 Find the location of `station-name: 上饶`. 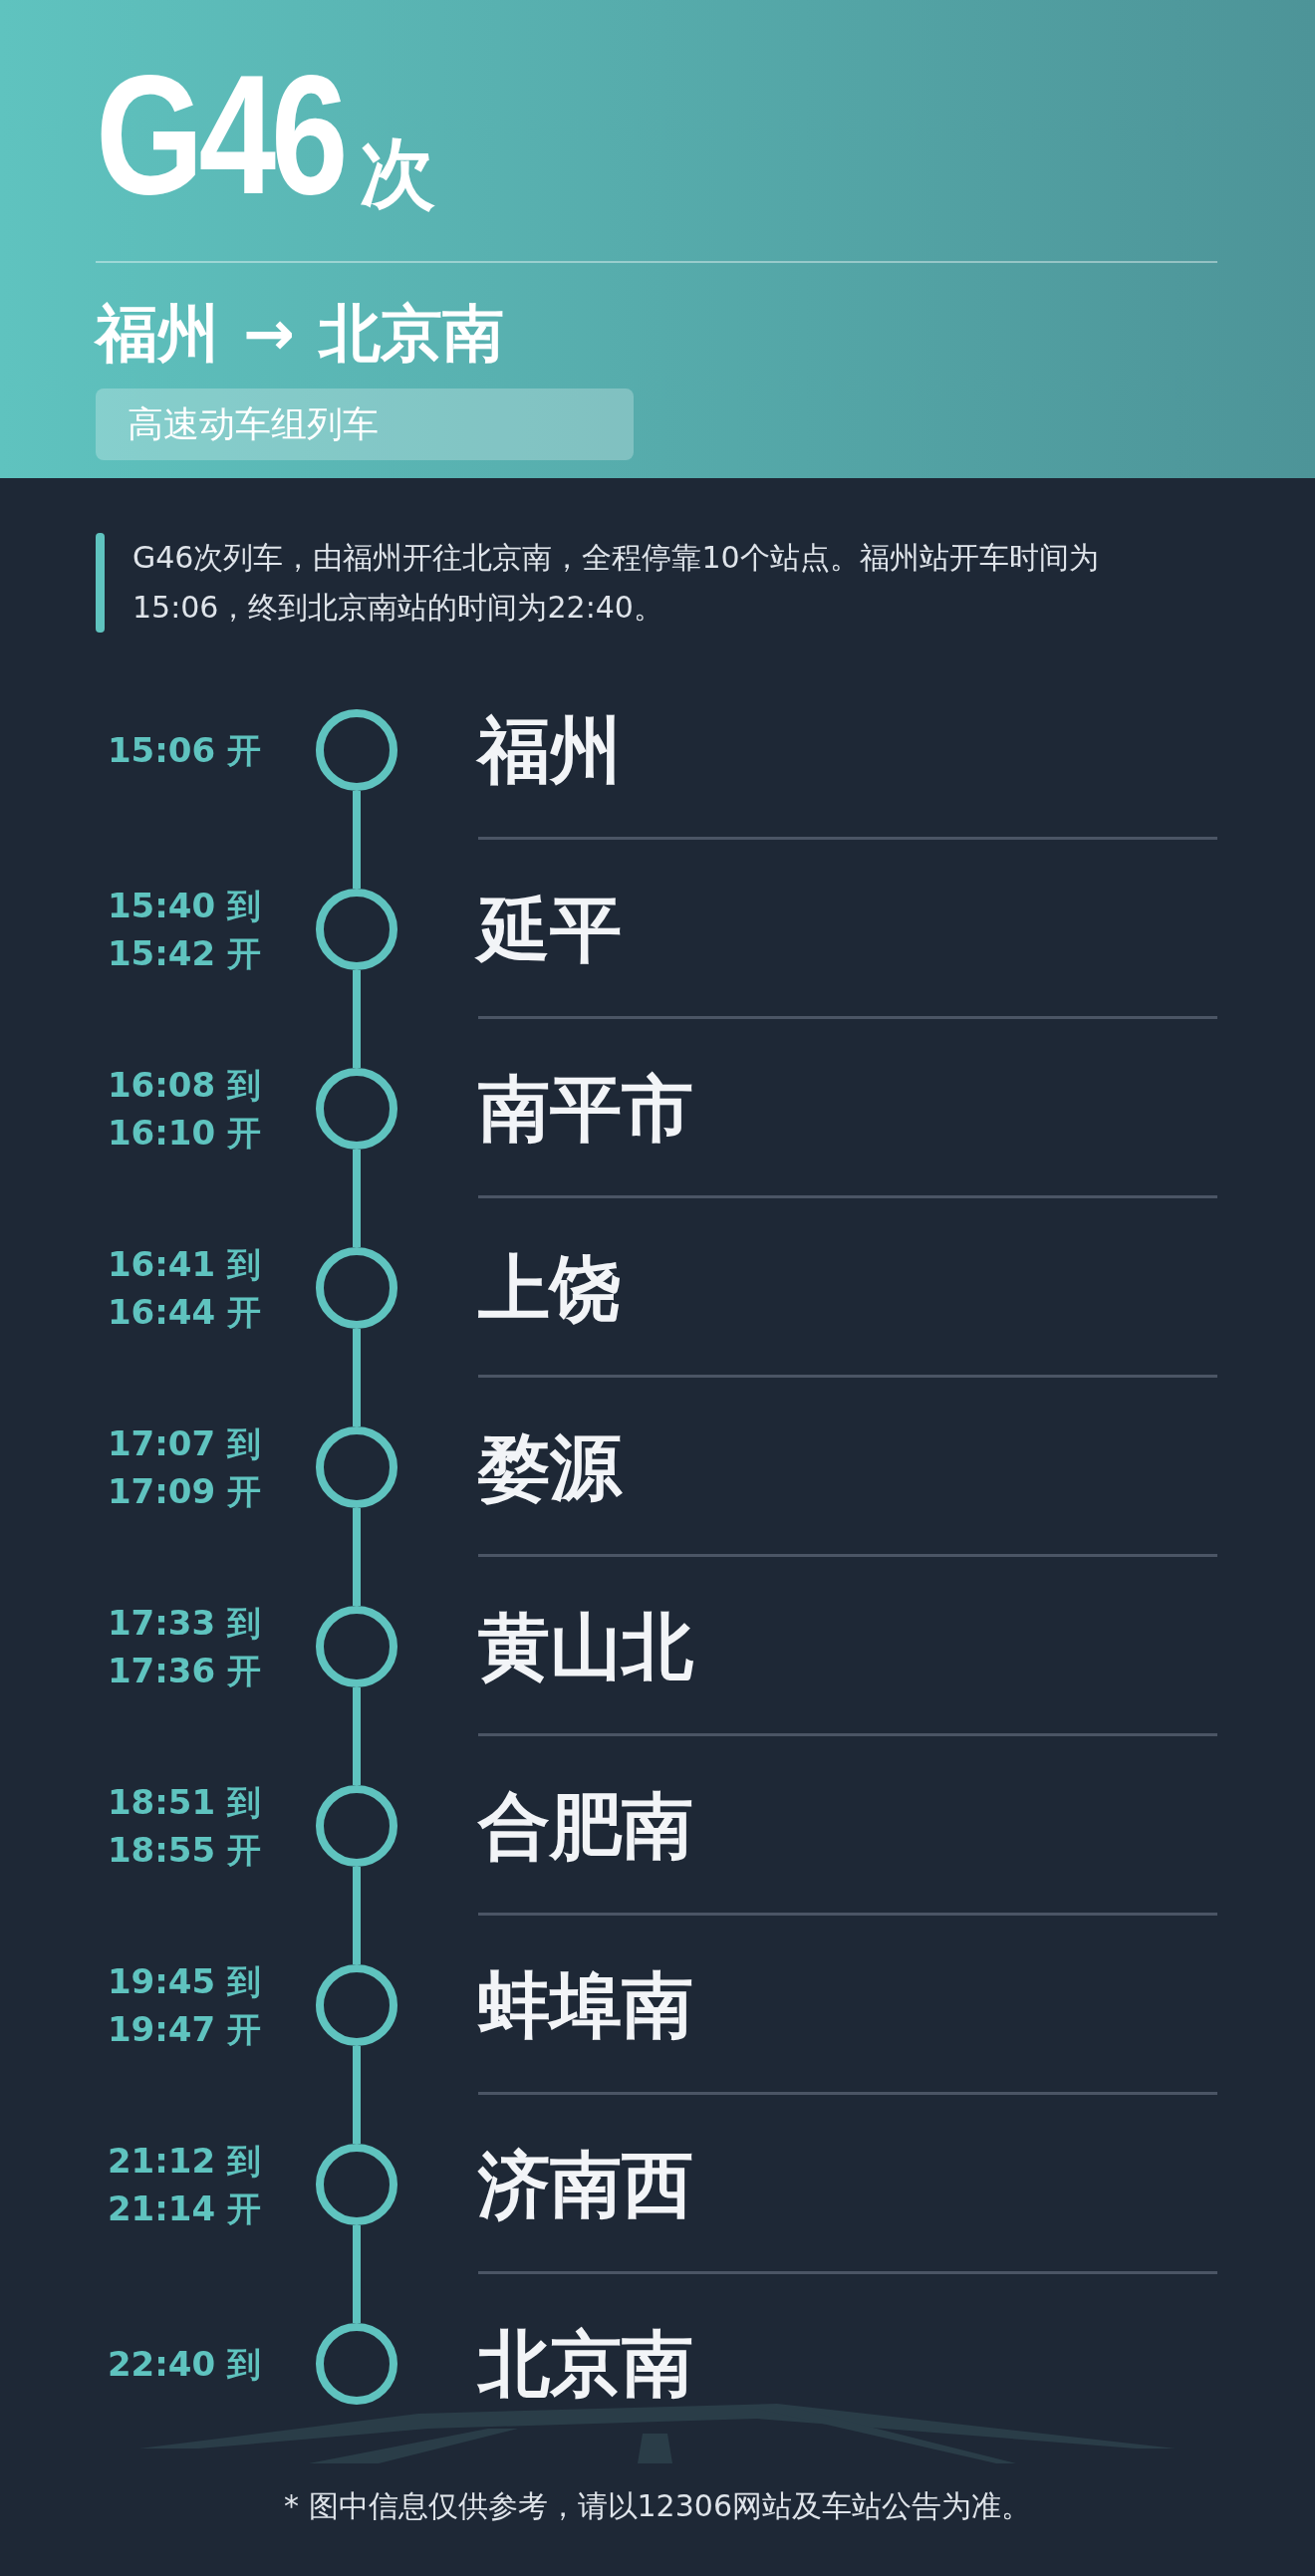

station-name: 上饶 is located at coordinates (550, 1288).